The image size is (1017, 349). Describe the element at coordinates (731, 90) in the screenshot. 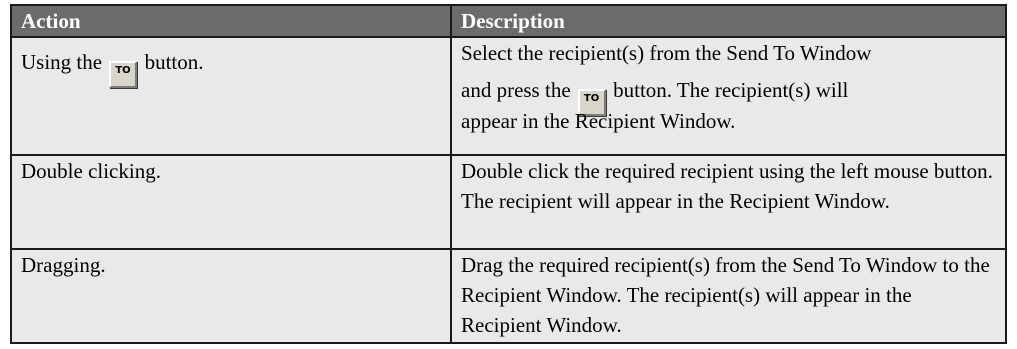

I see `description-text-post: button. The recipient(s) will` at that location.